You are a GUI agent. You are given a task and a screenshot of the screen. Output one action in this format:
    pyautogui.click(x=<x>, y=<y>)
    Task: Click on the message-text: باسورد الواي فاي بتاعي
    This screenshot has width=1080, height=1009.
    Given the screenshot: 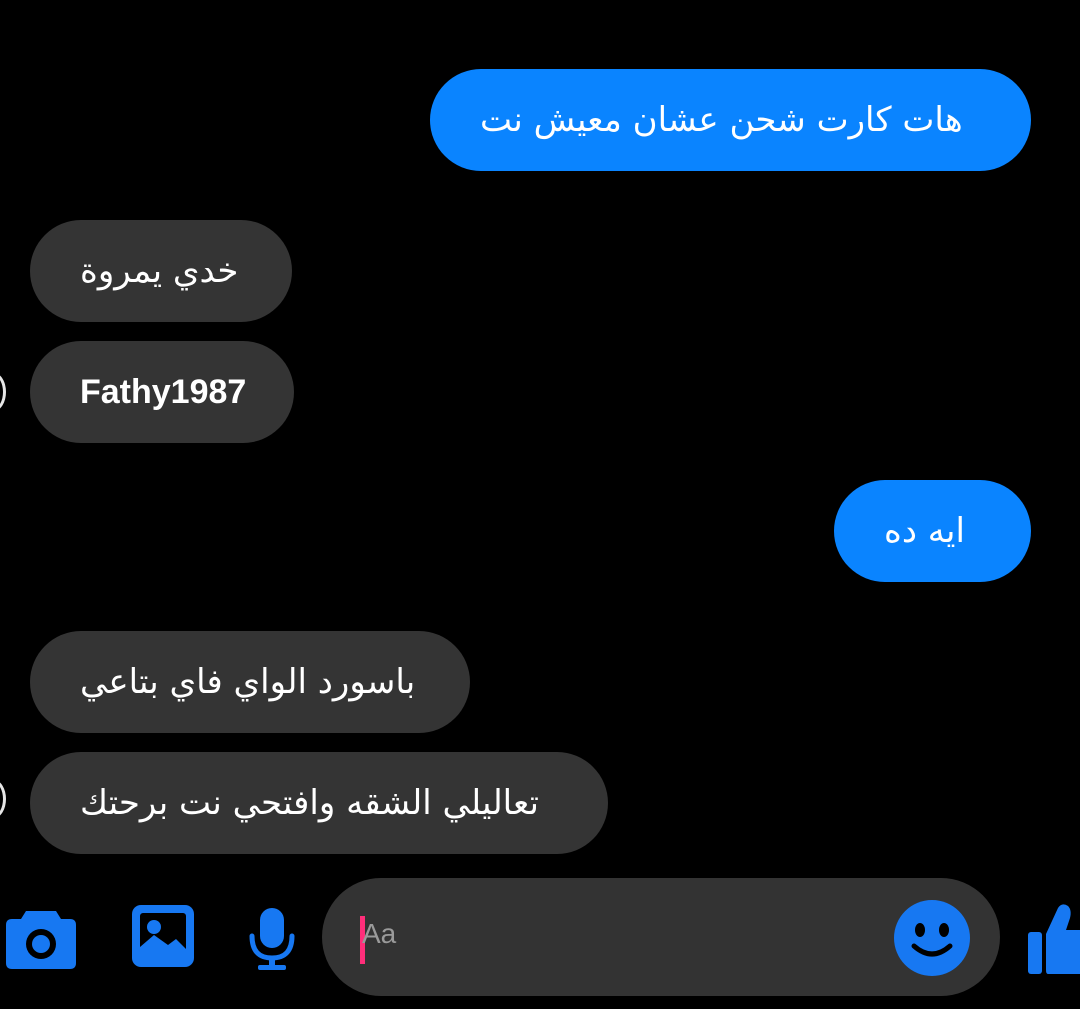 What is the action you would take?
    pyautogui.click(x=248, y=682)
    